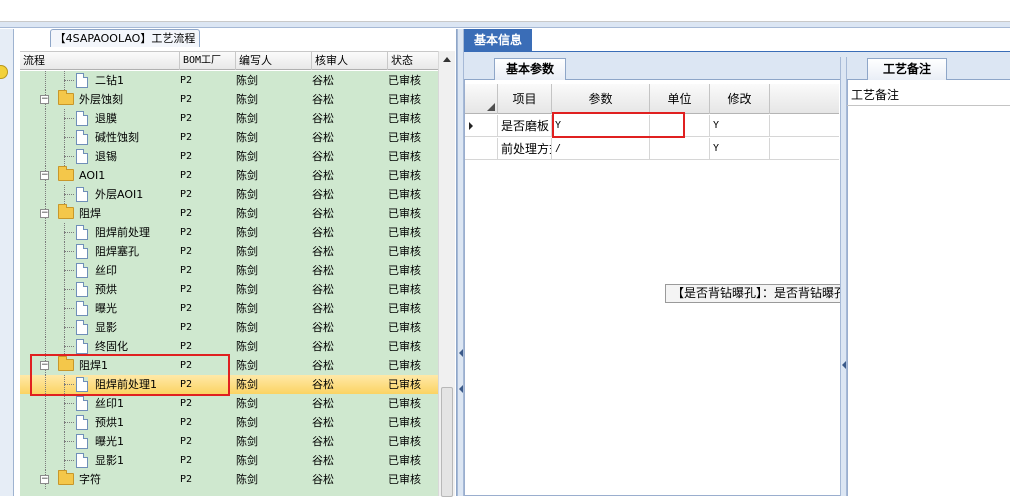 This screenshot has width=1010, height=497. Describe the element at coordinates (843, 276) in the screenshot. I see `notes-splitter` at that location.